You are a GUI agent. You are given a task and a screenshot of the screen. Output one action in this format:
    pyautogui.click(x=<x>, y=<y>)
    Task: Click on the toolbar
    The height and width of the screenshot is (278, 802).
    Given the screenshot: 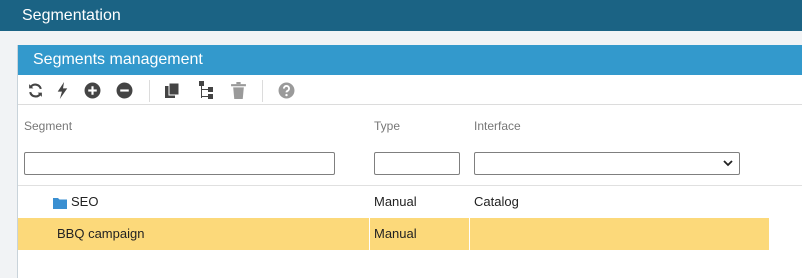 What is the action you would take?
    pyautogui.click(x=410, y=90)
    